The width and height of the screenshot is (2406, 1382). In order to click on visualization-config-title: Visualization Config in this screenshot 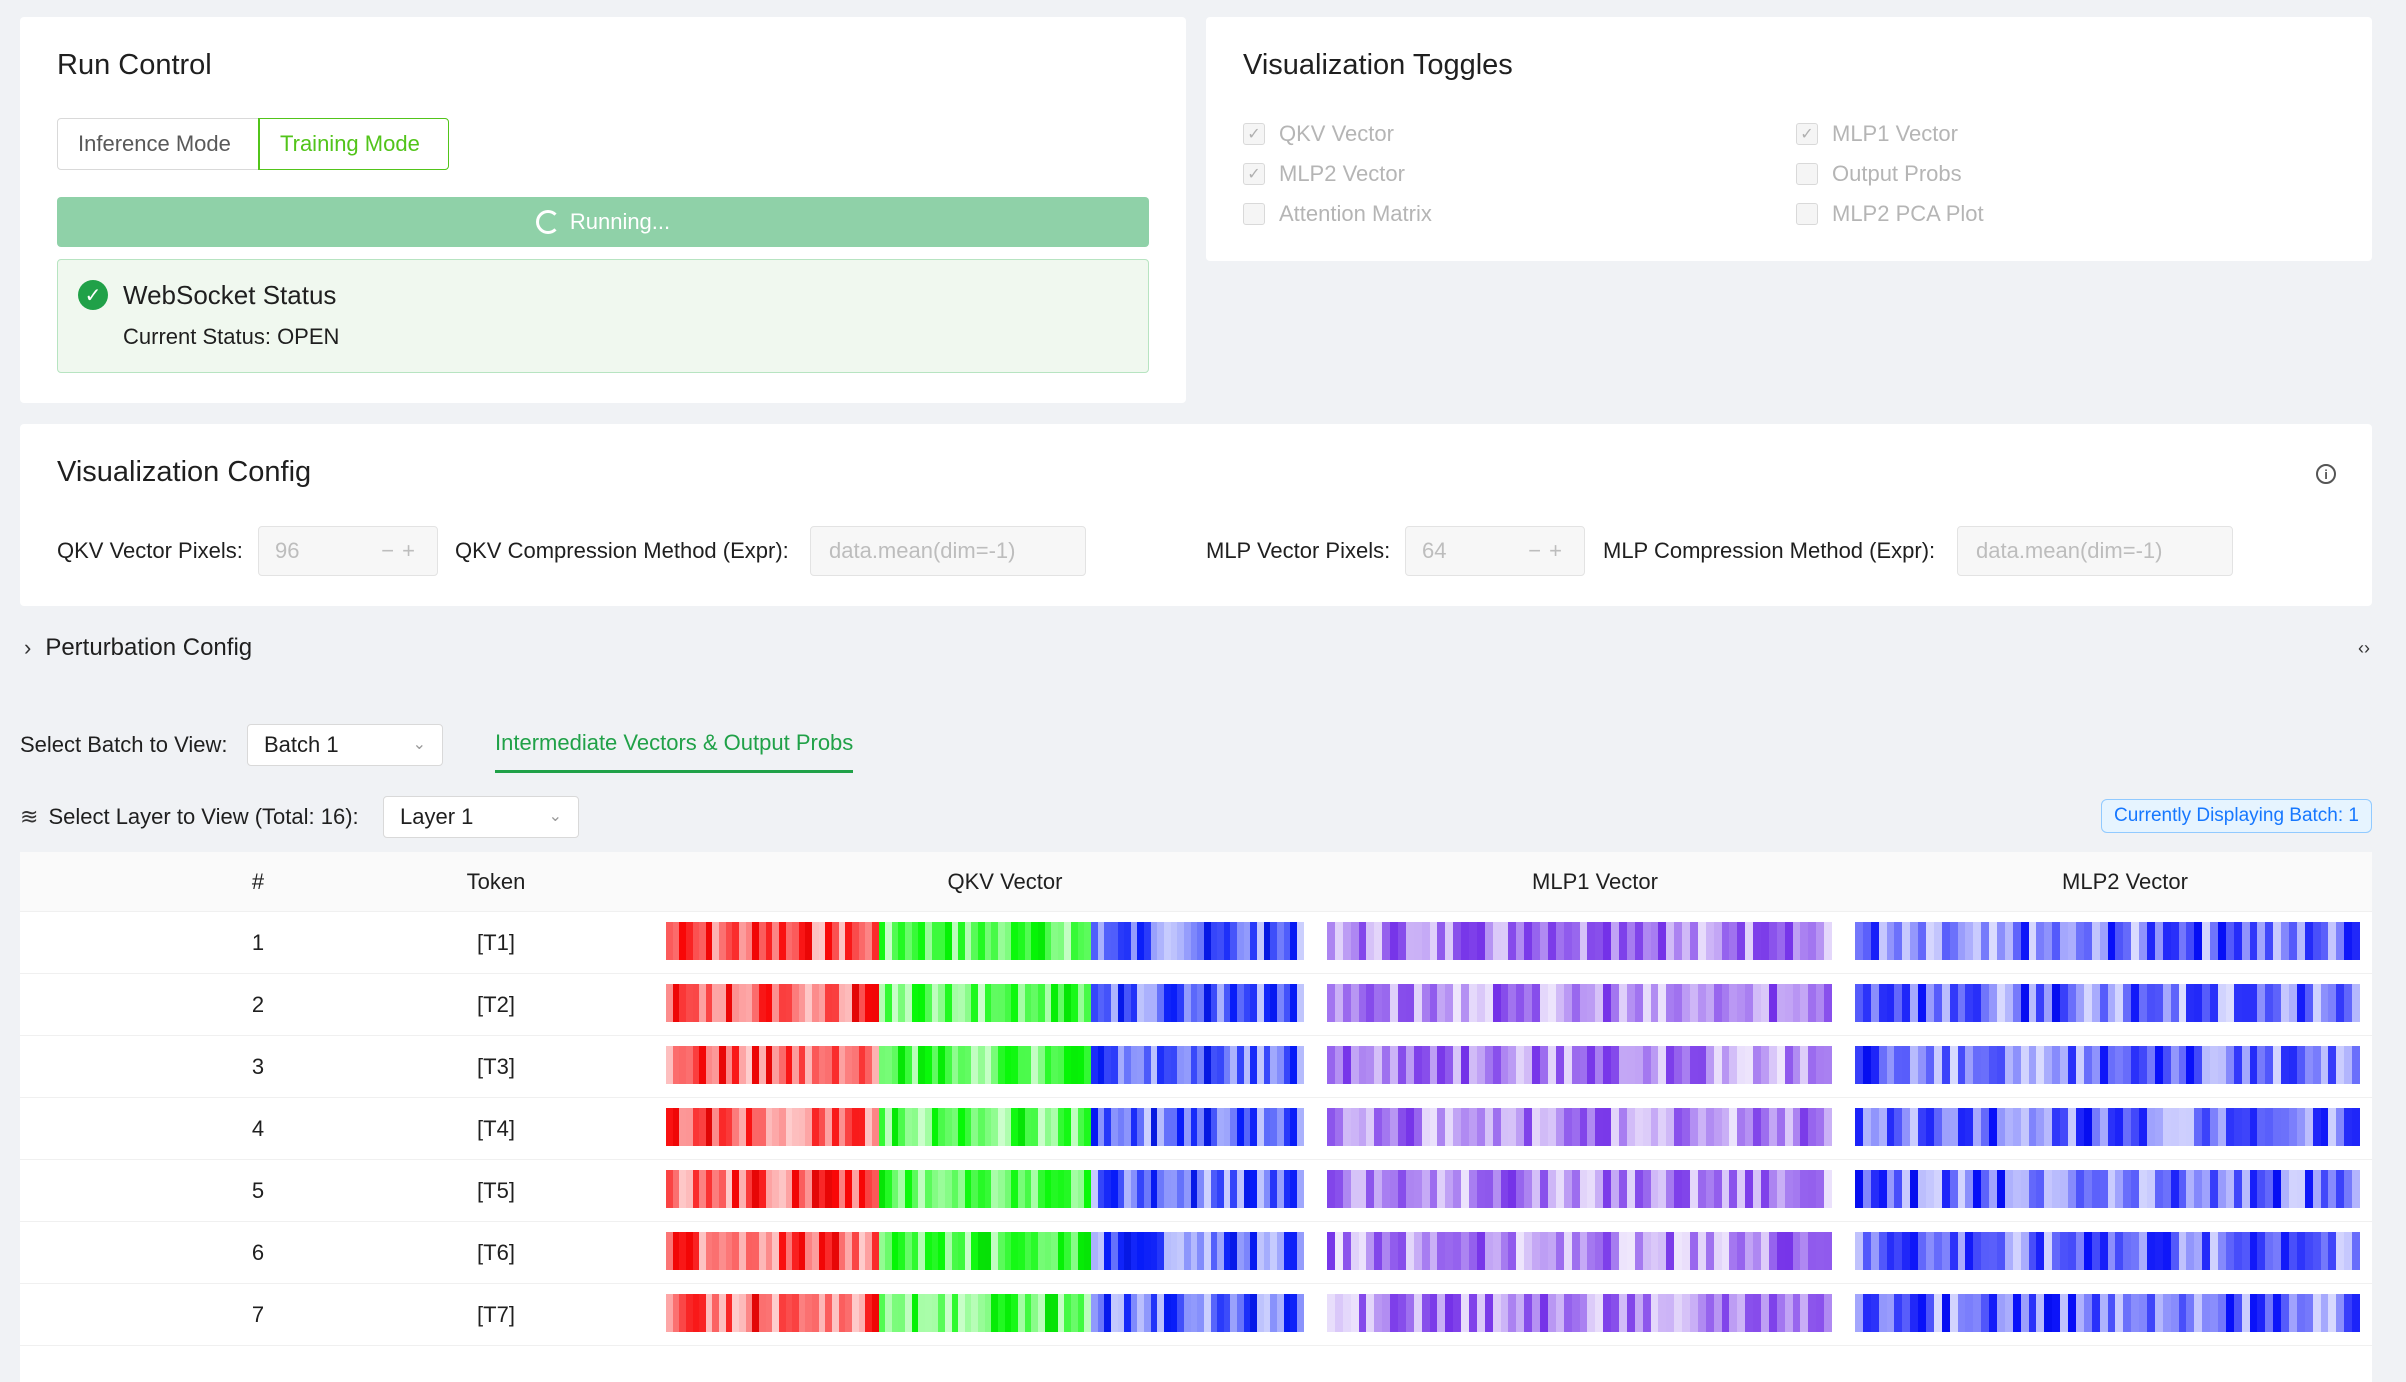, I will do `click(184, 472)`.